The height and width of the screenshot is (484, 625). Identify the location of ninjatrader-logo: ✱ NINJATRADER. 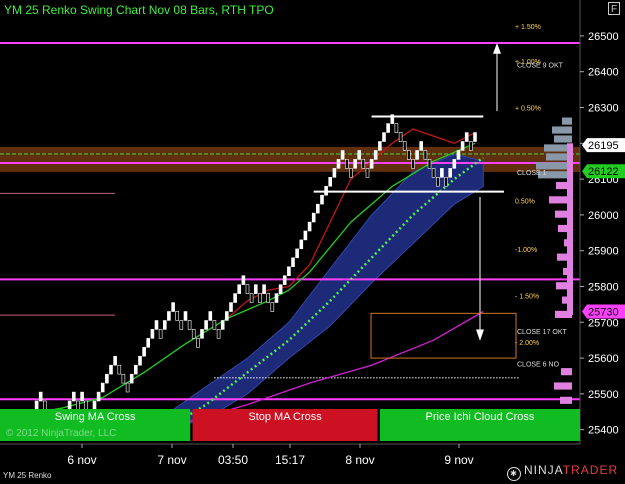
(562, 472).